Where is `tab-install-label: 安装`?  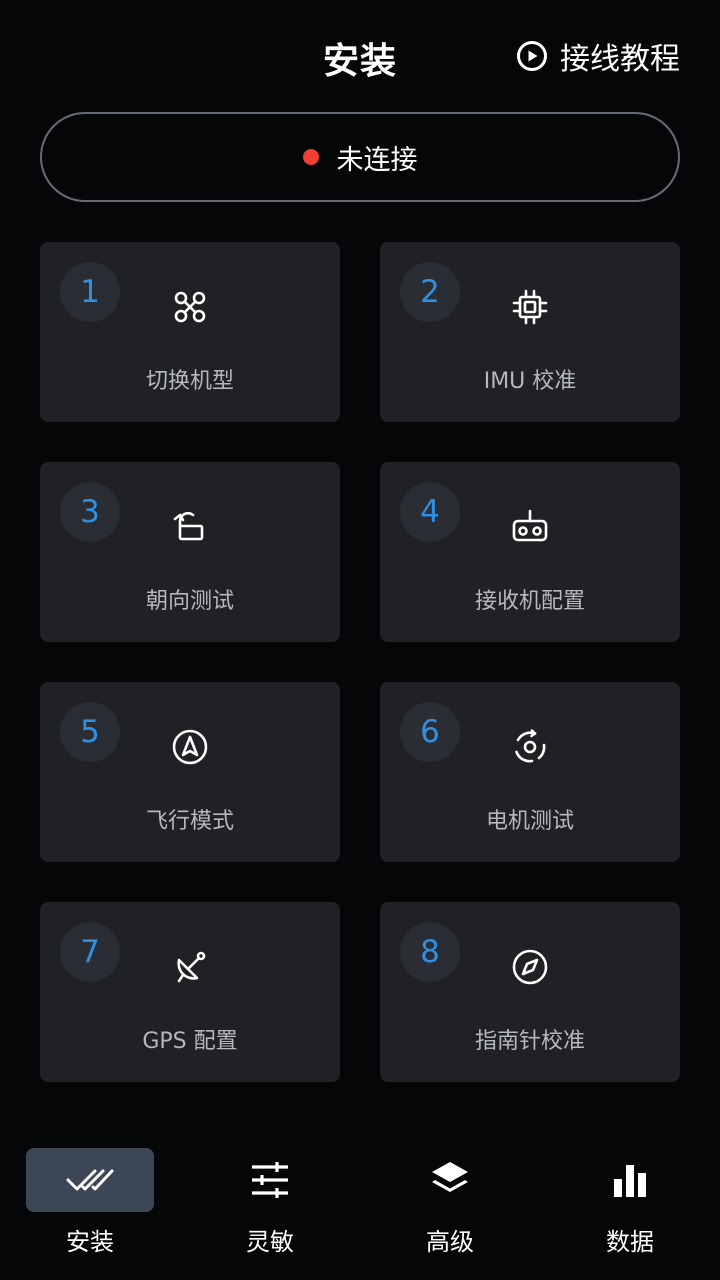
tab-install-label: 安装 is located at coordinates (90, 1242).